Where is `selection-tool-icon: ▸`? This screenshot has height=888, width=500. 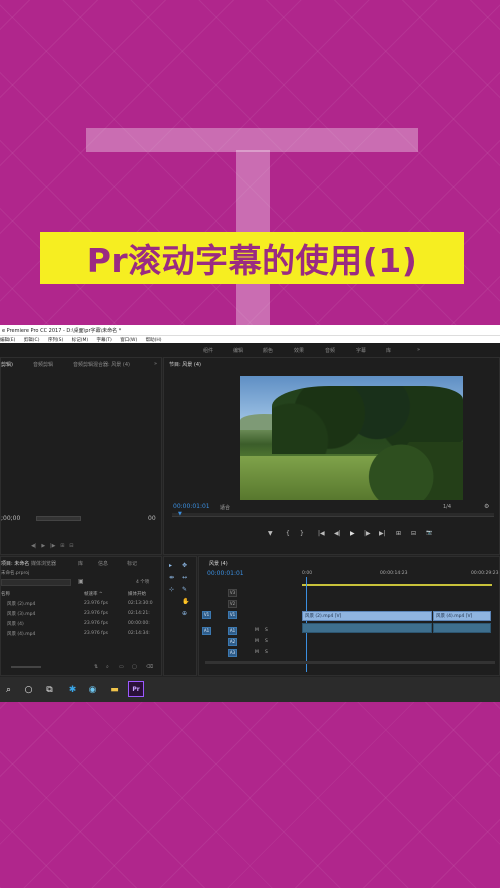 selection-tool-icon: ▸ is located at coordinates (170, 565).